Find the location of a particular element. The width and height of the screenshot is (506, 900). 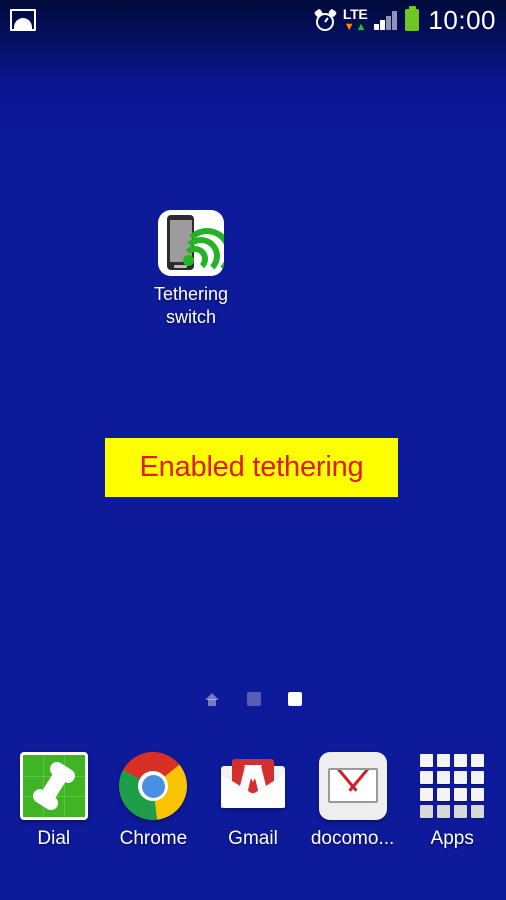

lte-network-indicator: LTE ▼ ▲ is located at coordinates (355, 20).